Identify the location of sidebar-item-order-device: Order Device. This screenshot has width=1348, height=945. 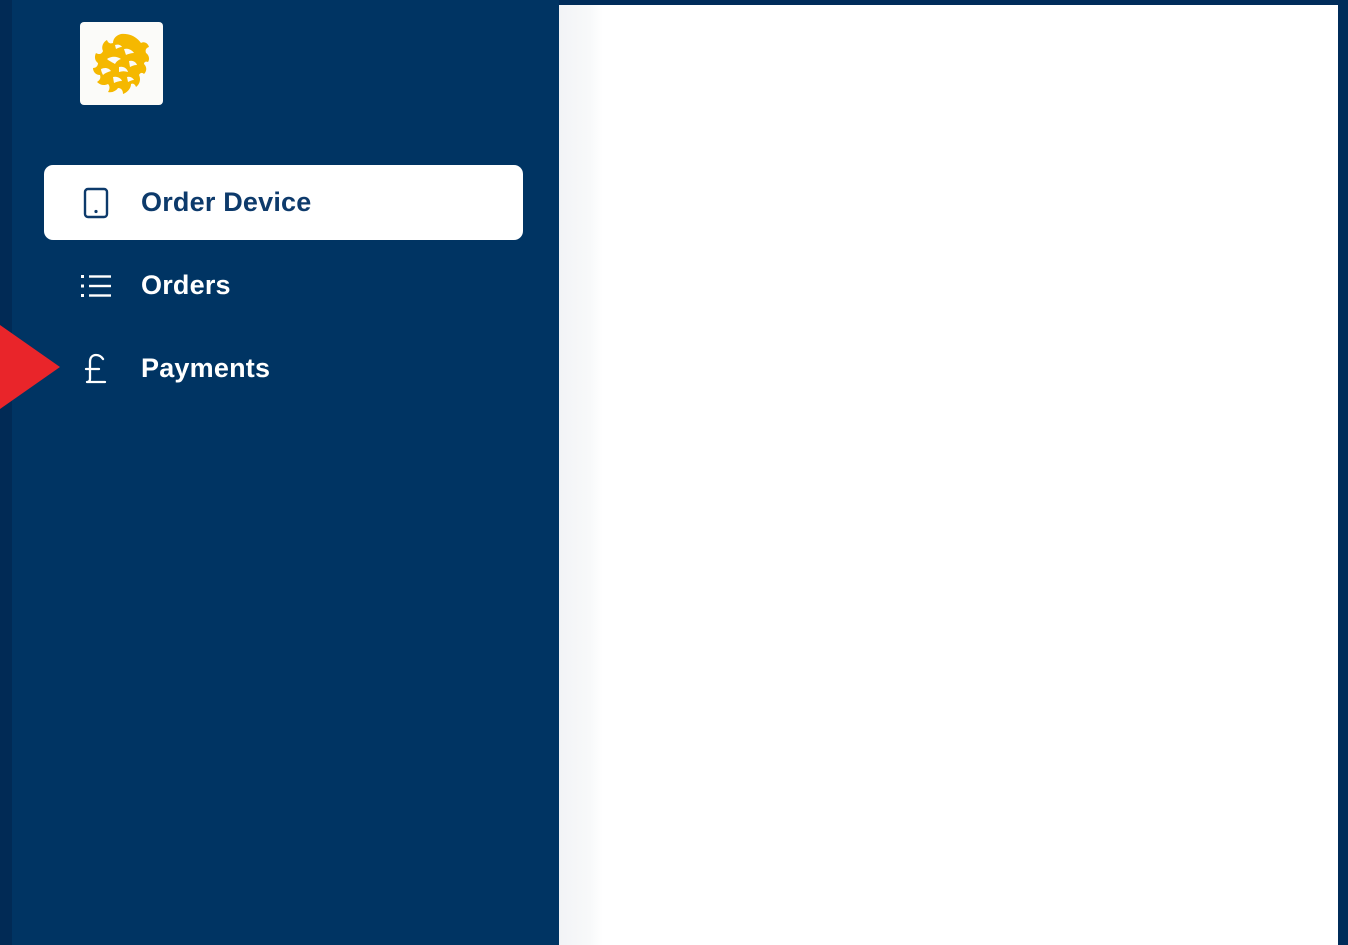
(283, 202).